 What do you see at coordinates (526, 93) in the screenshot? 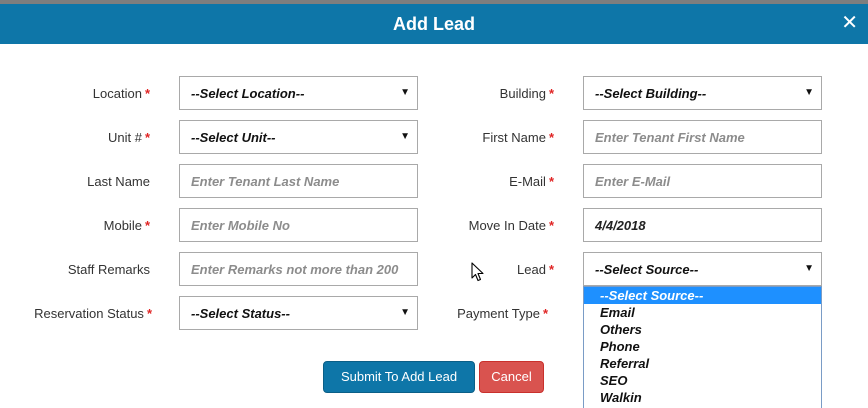
I see `building-label: Building *` at bounding box center [526, 93].